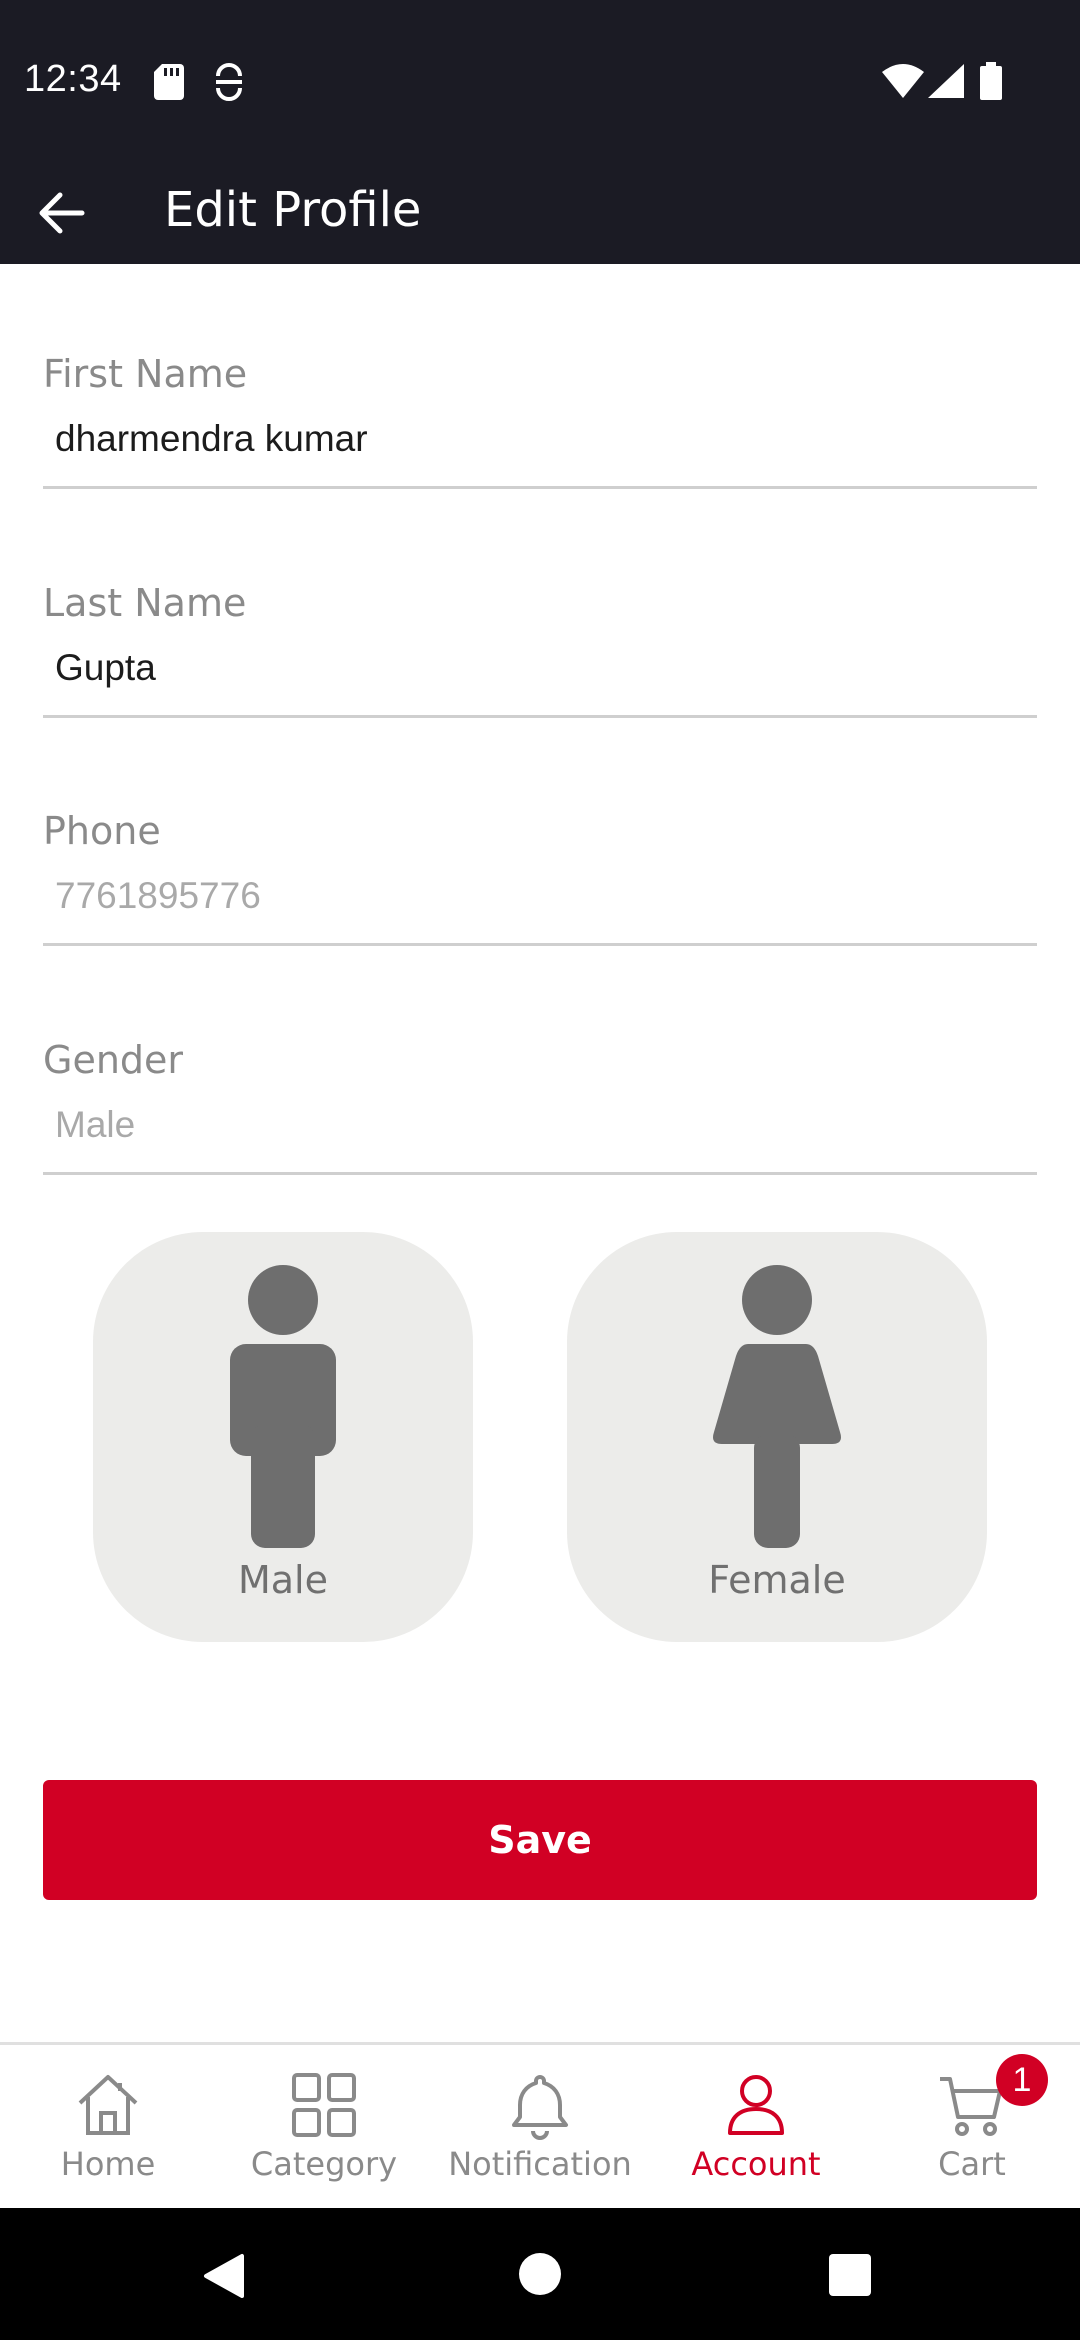  What do you see at coordinates (282, 1580) in the screenshot?
I see `gender-male-label: Male` at bounding box center [282, 1580].